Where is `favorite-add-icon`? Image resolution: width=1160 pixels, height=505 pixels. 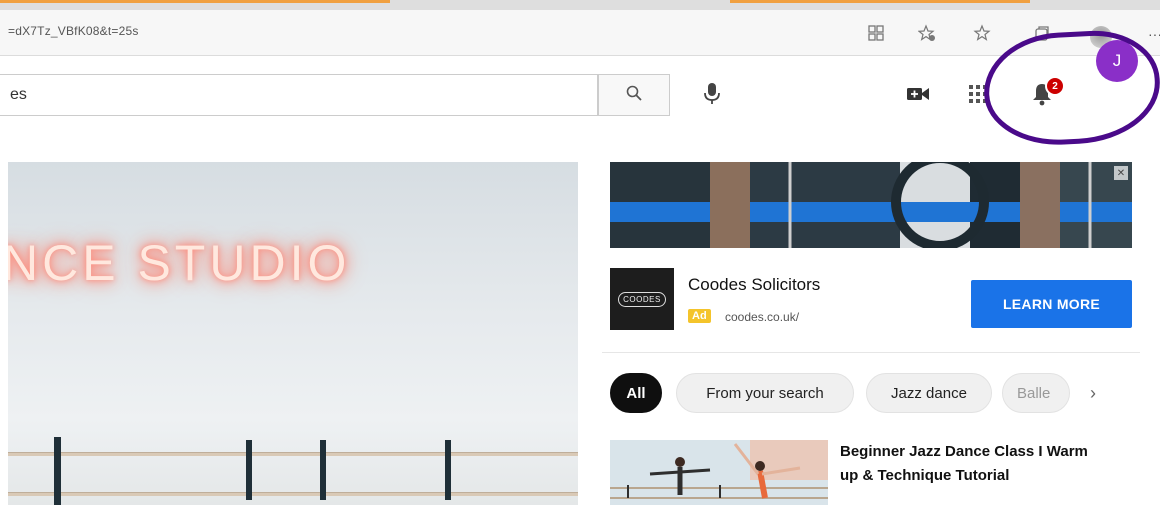 favorite-add-icon is located at coordinates (927, 33).